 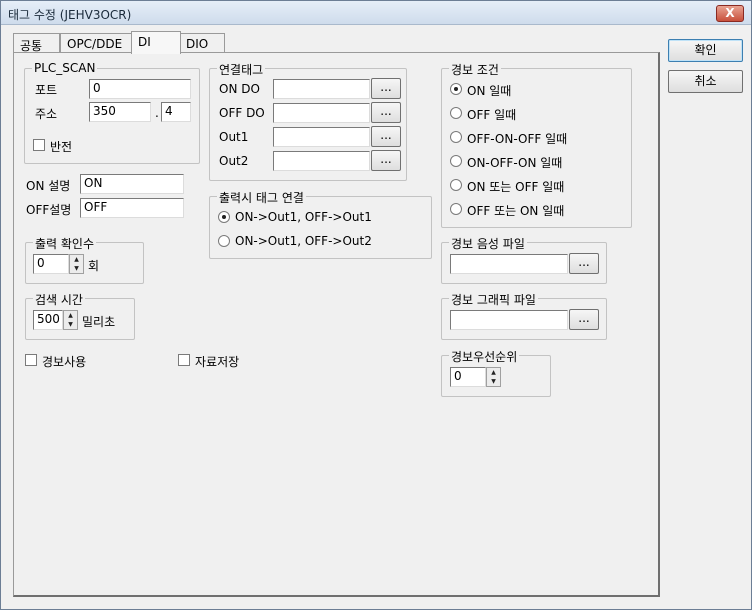 What do you see at coordinates (46, 90) in the screenshot?
I see `port-label: 포트` at bounding box center [46, 90].